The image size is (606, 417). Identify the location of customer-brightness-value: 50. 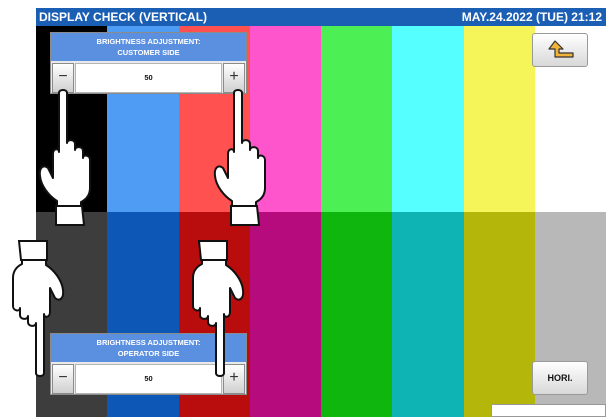
(148, 78).